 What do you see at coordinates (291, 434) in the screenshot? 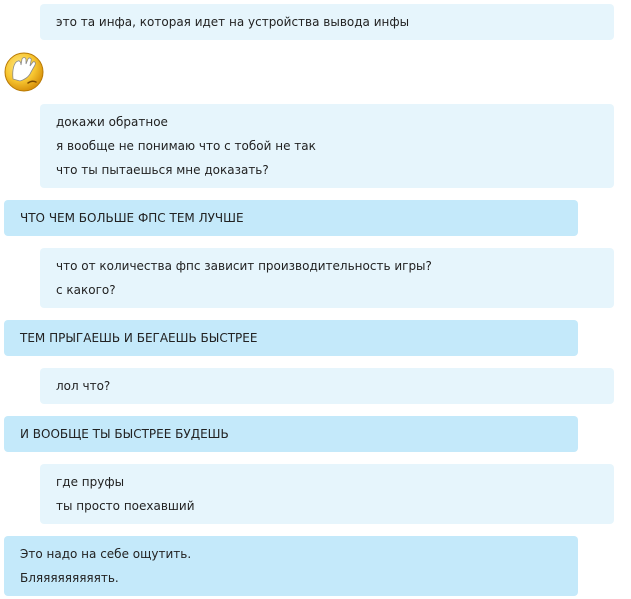
I see `chat-message: И ВООБЩЕ ТЫ БЫСТРЕЕ БУДЕШЬ` at bounding box center [291, 434].